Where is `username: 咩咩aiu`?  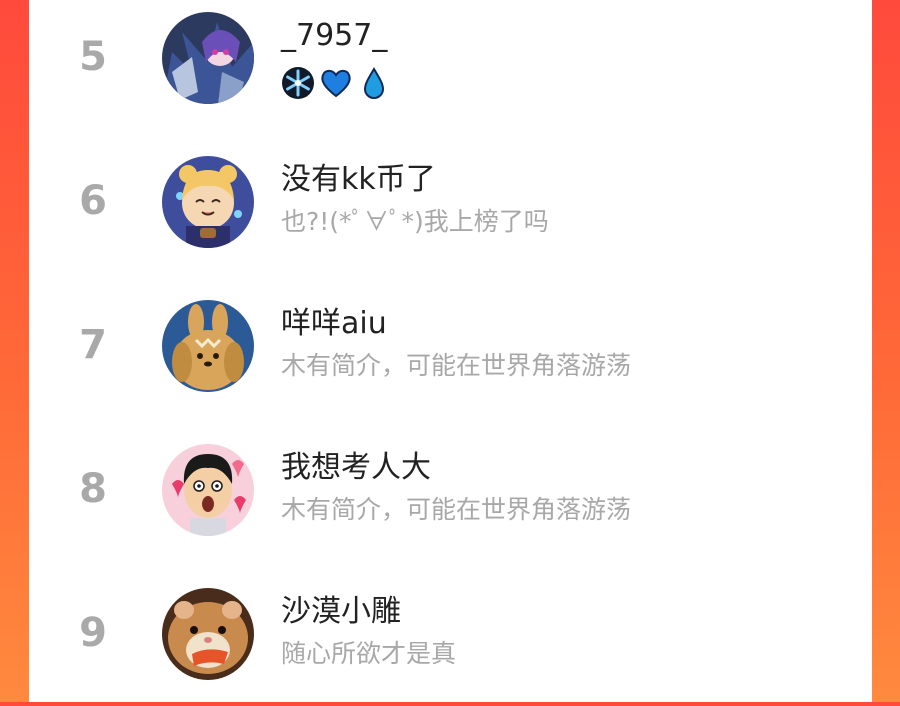
username: 咩咩aiu is located at coordinates (334, 324).